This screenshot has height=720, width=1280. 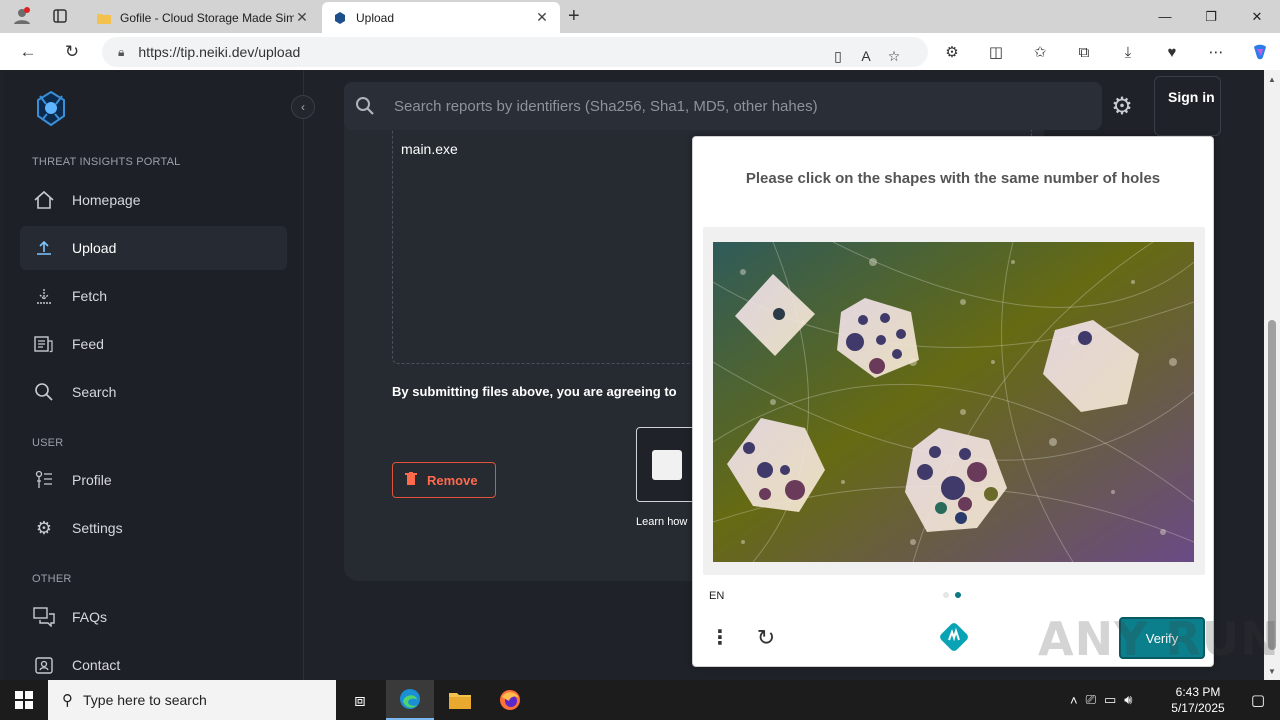 I want to click on file-explorer-icon, so click(x=460, y=700).